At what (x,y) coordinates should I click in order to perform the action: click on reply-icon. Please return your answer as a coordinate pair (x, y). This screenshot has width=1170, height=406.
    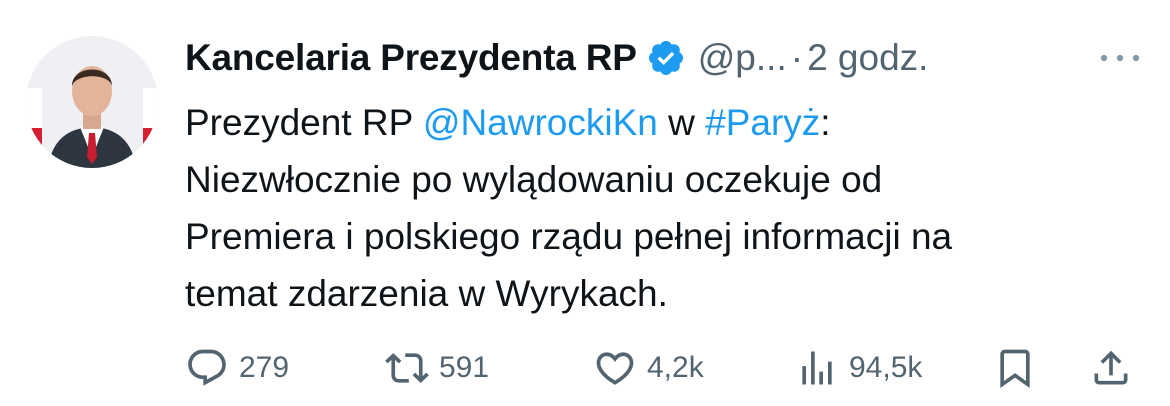
    Looking at the image, I should click on (207, 367).